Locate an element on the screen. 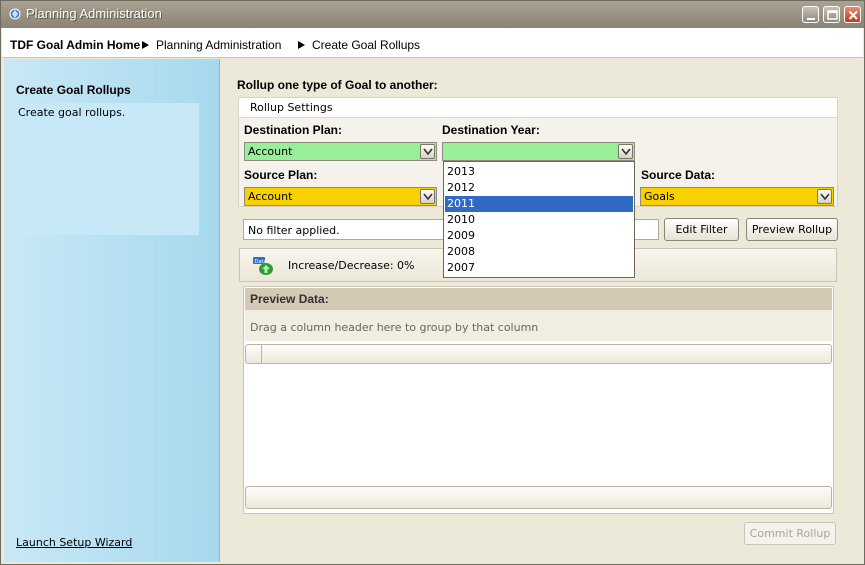 The width and height of the screenshot is (865, 565). preview-data-title: Preview Data: is located at coordinates (289, 299).